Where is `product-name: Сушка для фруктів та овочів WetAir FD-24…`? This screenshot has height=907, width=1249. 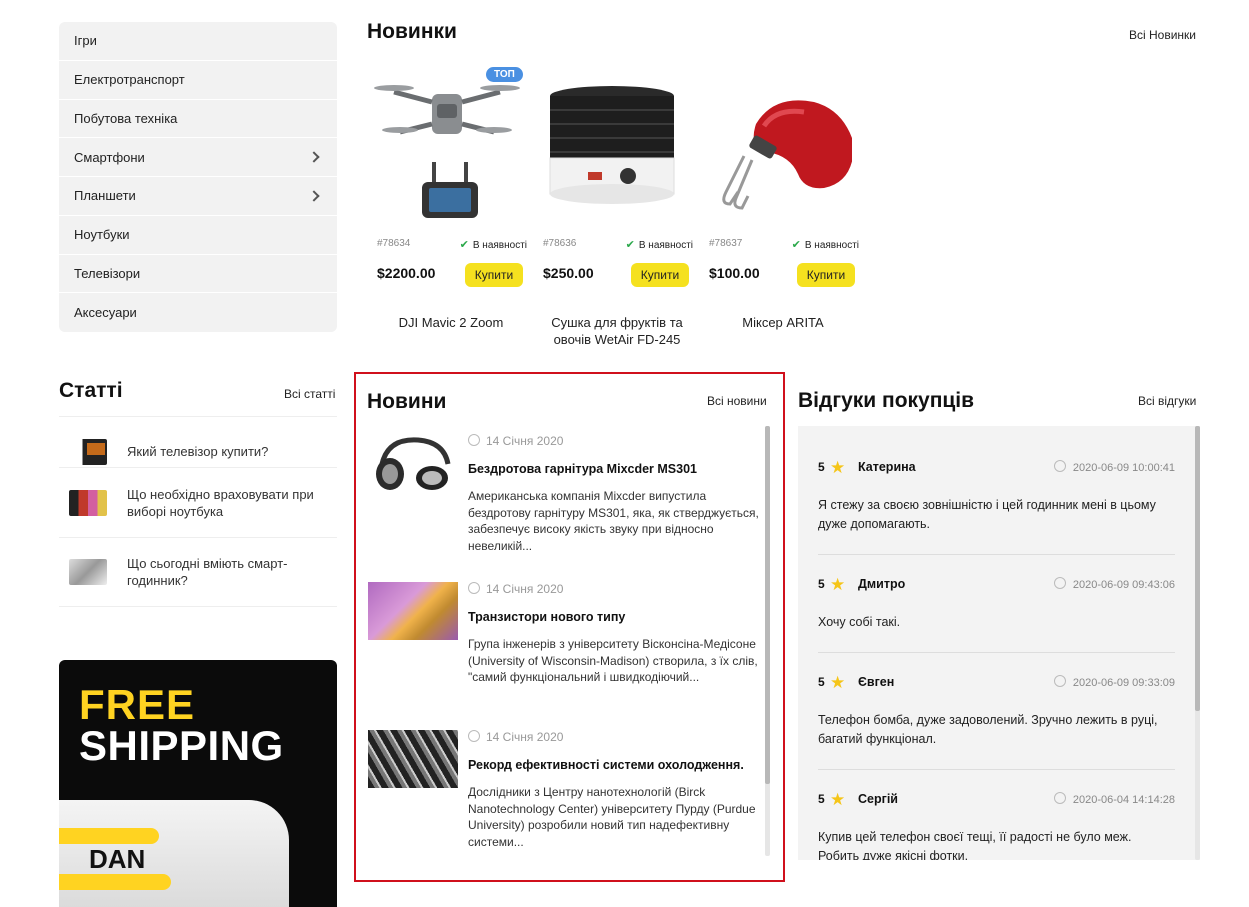 product-name: Сушка для фруктів та овочів WetAir FD-24… is located at coordinates (617, 331).